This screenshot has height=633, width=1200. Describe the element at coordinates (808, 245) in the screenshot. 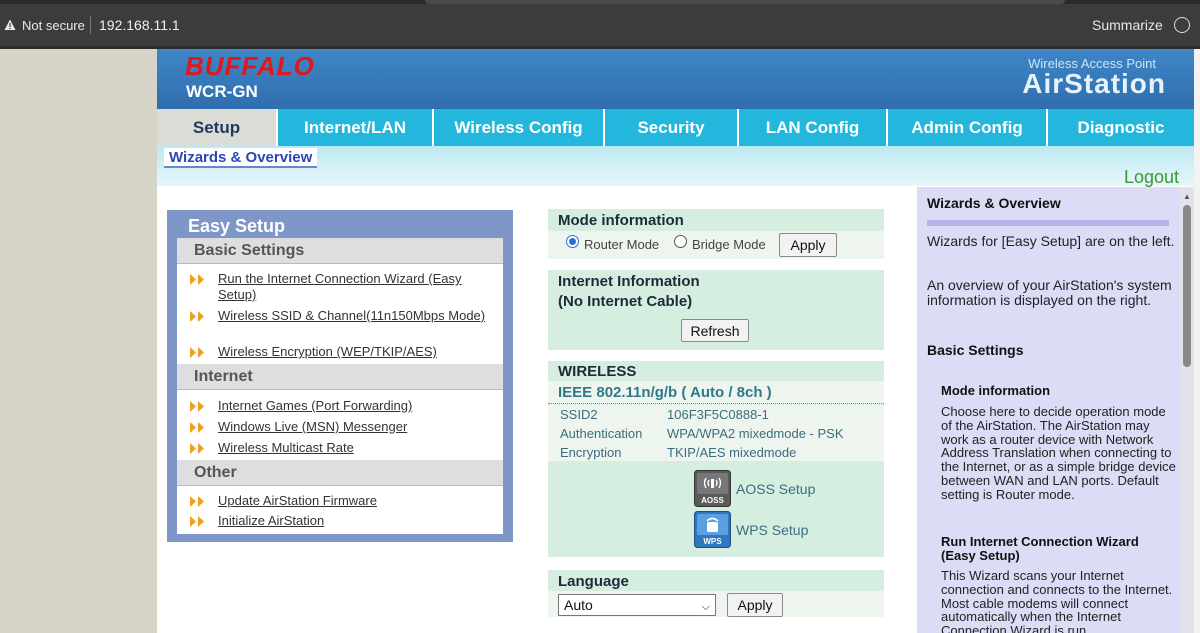

I see `mode-apply-button: Apply` at that location.